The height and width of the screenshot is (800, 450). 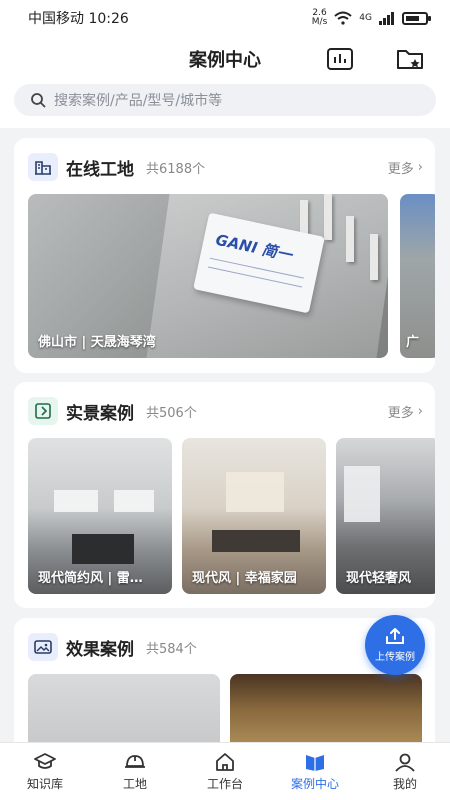 I want to click on user-icon, so click(x=405, y=762).